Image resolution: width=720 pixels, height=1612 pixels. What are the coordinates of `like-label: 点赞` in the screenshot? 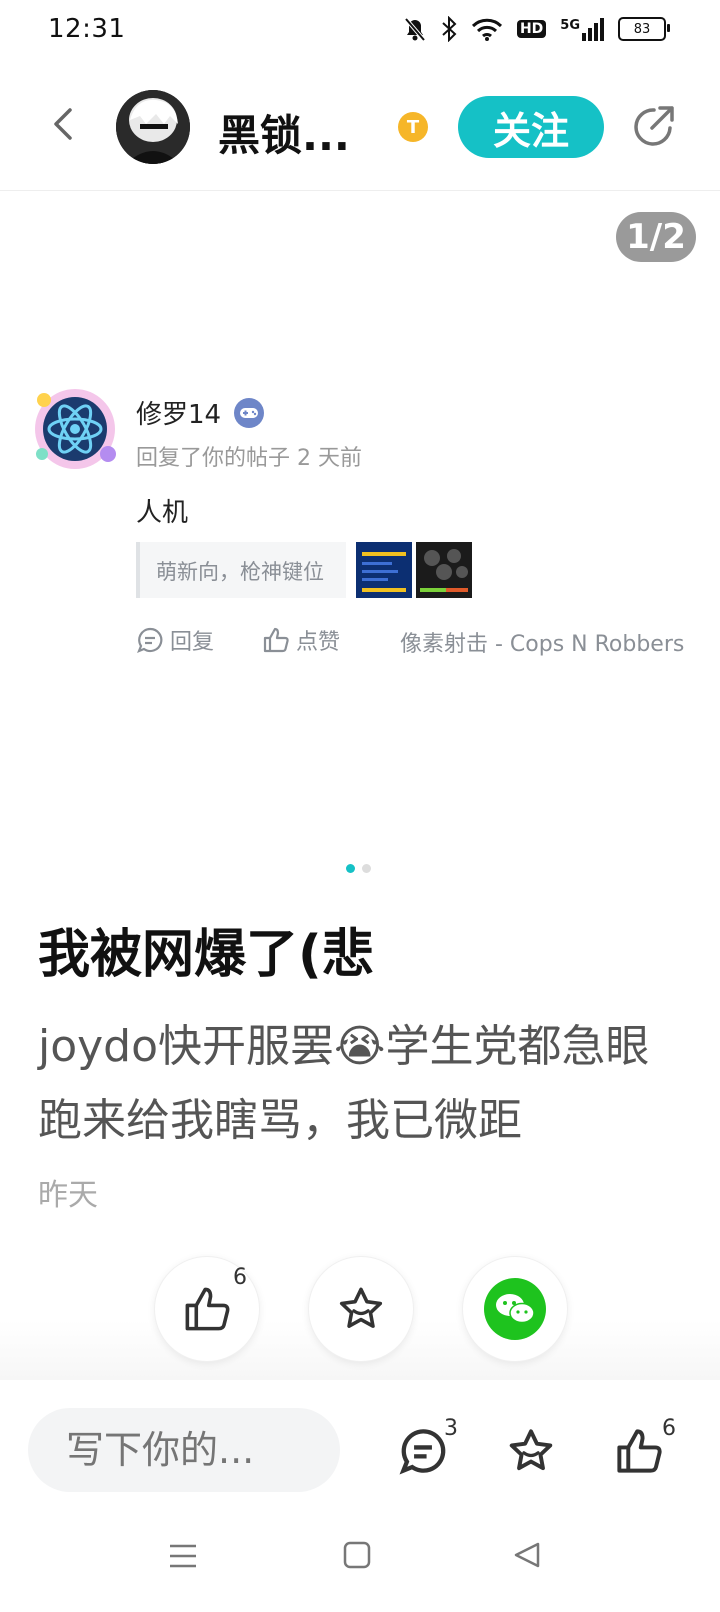 It's located at (318, 642).